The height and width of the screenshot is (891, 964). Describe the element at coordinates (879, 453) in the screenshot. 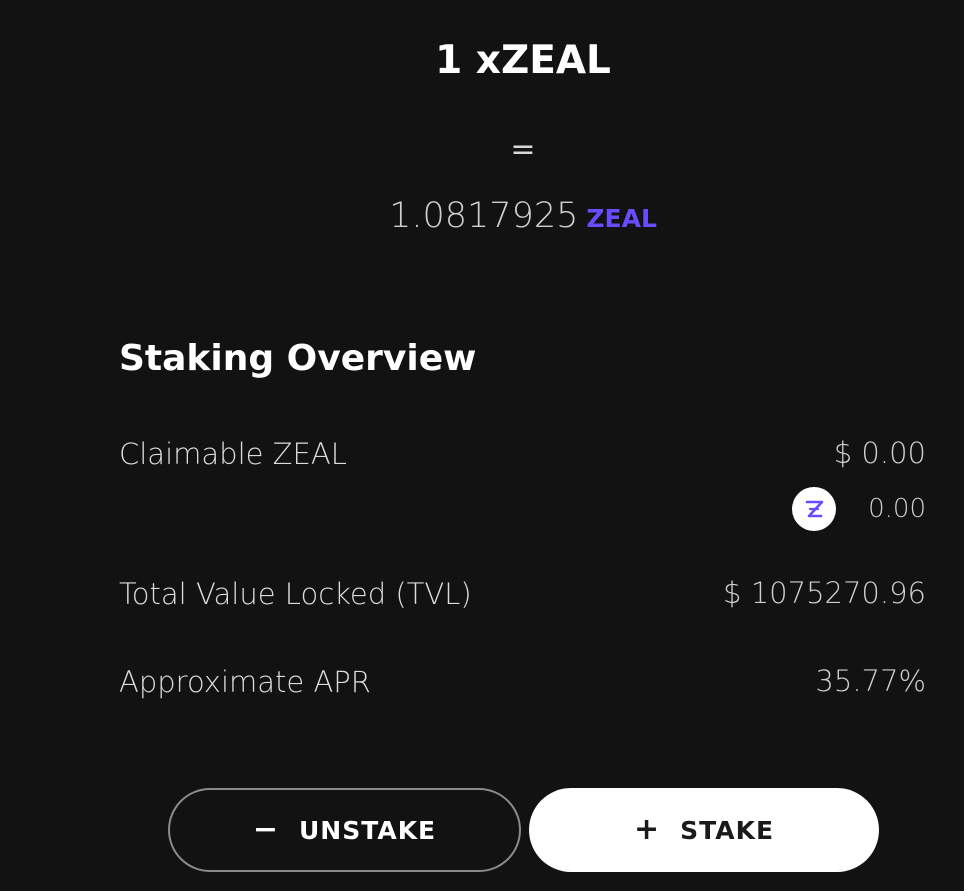

I see `claimable-usd-value: $ 0.00` at that location.